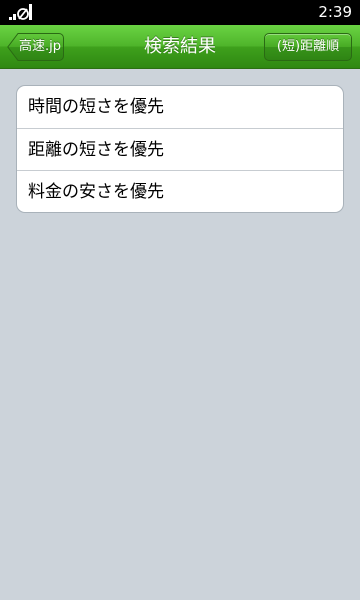 The image size is (360, 600). Describe the element at coordinates (40, 46) in the screenshot. I see `back-button-label: 高速.jp` at that location.